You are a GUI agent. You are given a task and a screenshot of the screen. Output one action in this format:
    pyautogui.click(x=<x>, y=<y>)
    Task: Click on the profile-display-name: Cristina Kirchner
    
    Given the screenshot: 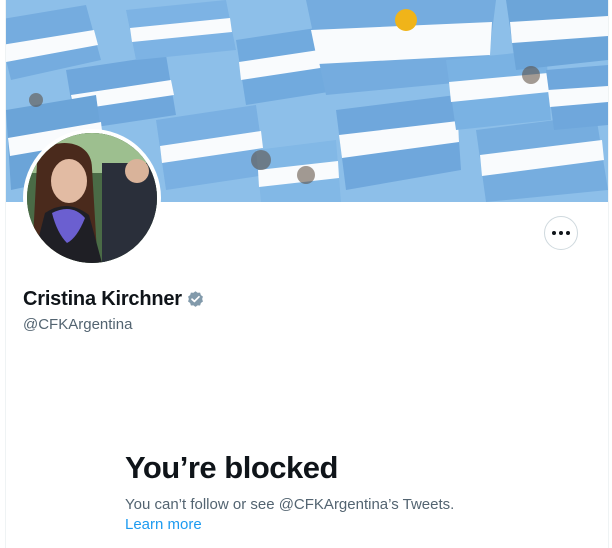 What is the action you would take?
    pyautogui.click(x=102, y=299)
    